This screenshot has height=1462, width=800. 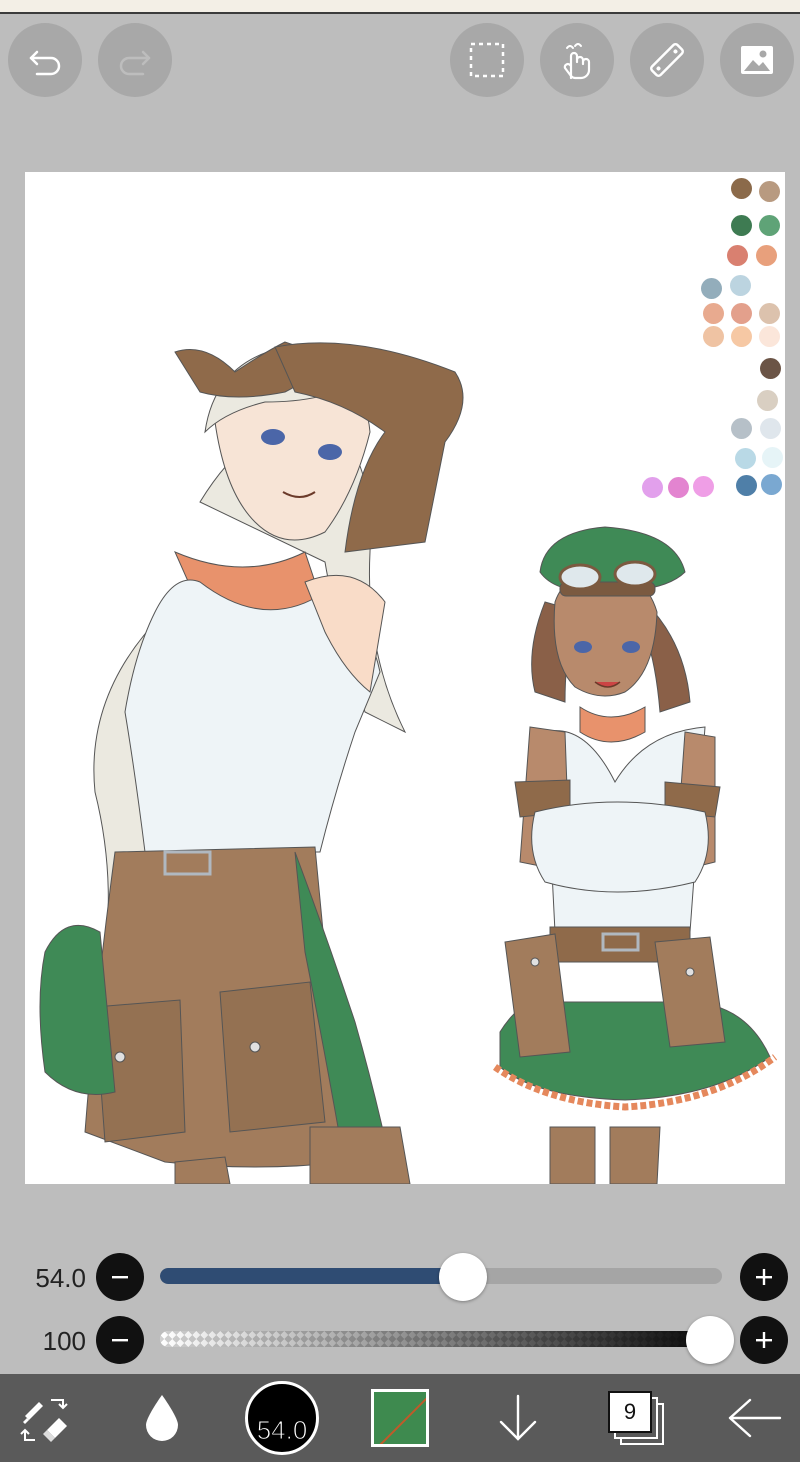 What do you see at coordinates (630, 1412) in the screenshot?
I see `layer-count: 9` at bounding box center [630, 1412].